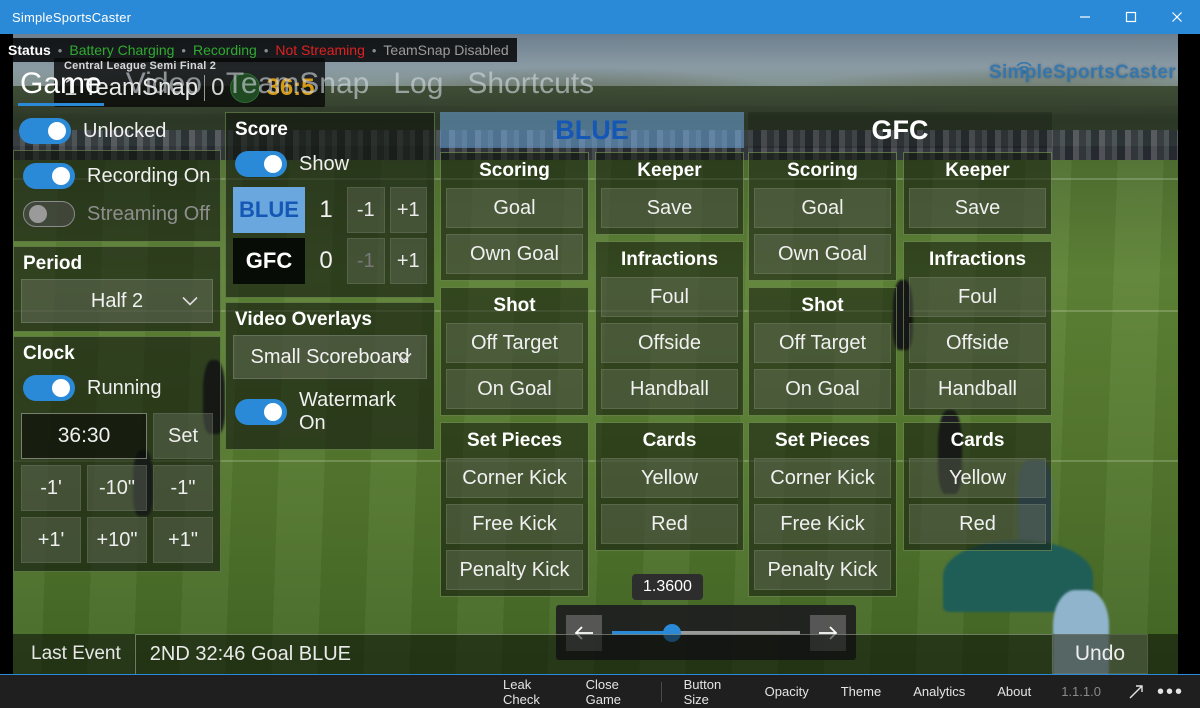  I want to click on overlay-select: Small Scoreboard, so click(330, 357).